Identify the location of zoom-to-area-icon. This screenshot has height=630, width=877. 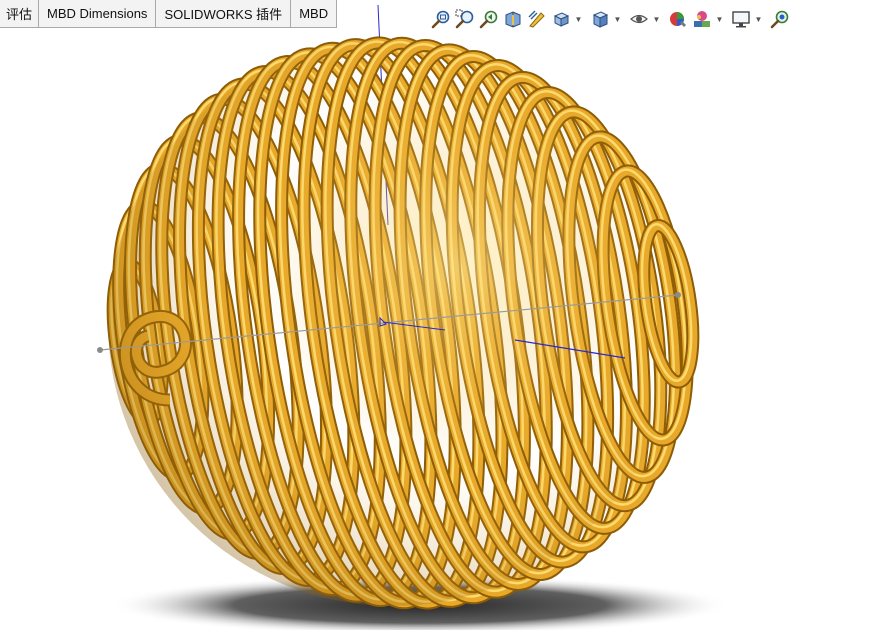
(465, 19).